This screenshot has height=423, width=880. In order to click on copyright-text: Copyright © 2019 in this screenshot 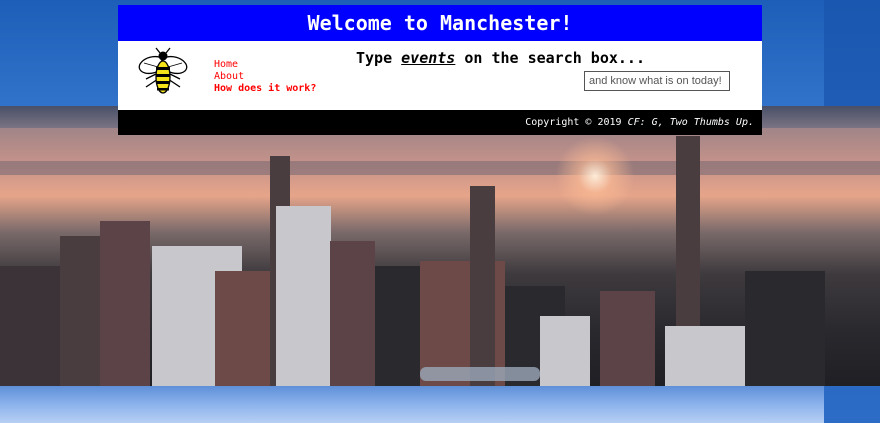, I will do `click(576, 122)`.